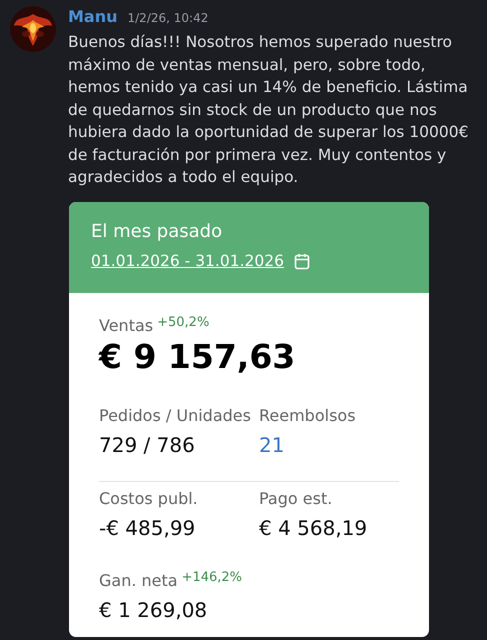 This screenshot has width=487, height=640. Describe the element at coordinates (302, 261) in the screenshot. I see `calendar-icon` at that location.